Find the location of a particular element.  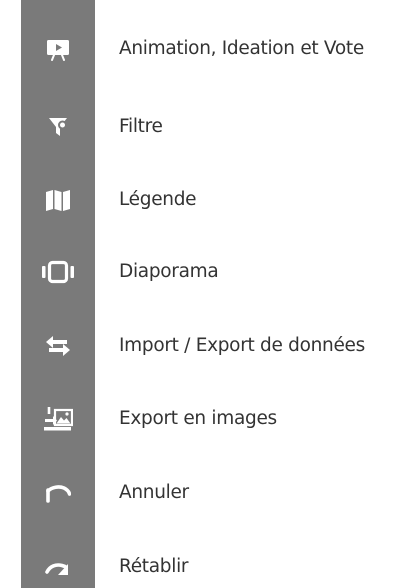

menu-item-animation: Animation, Ideation et Vote is located at coordinates (209, 49).